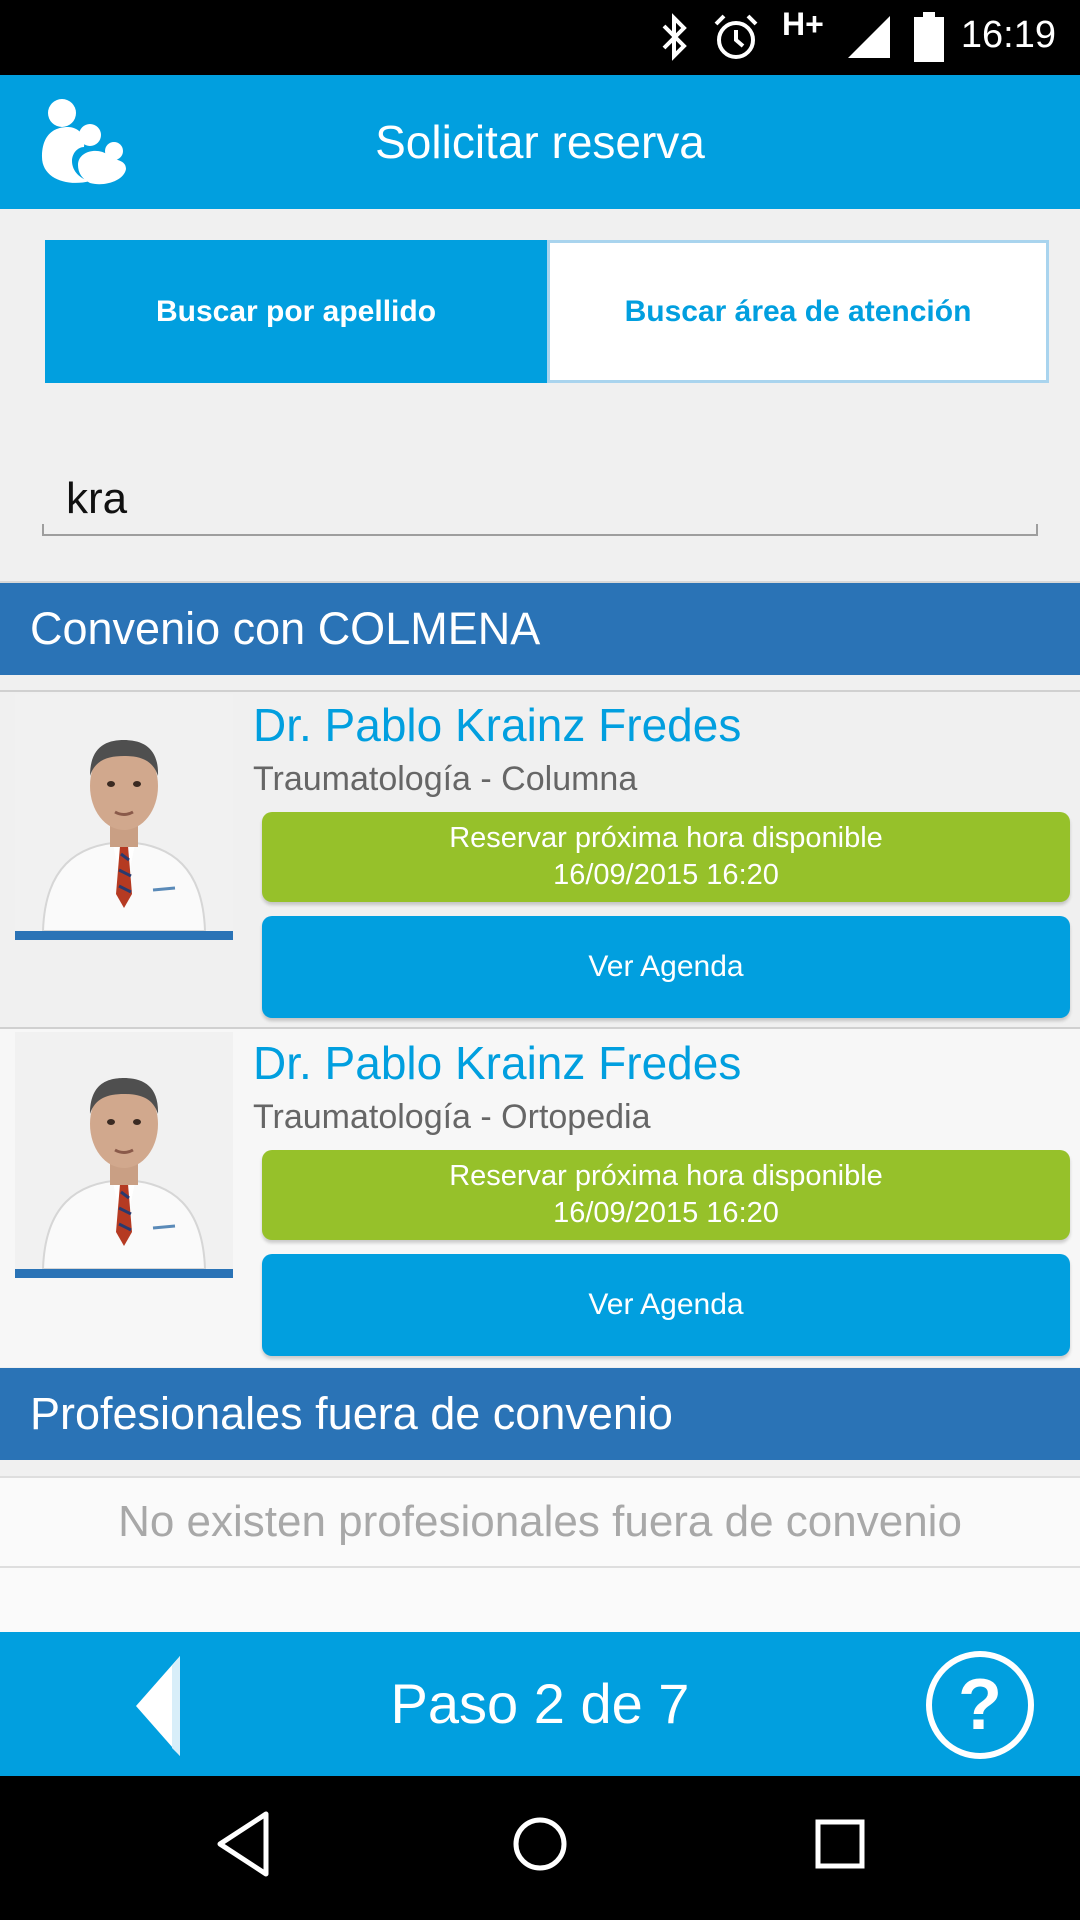 This screenshot has height=1920, width=1080. Describe the element at coordinates (540, 1600) in the screenshot. I see `list-end-spacer` at that location.